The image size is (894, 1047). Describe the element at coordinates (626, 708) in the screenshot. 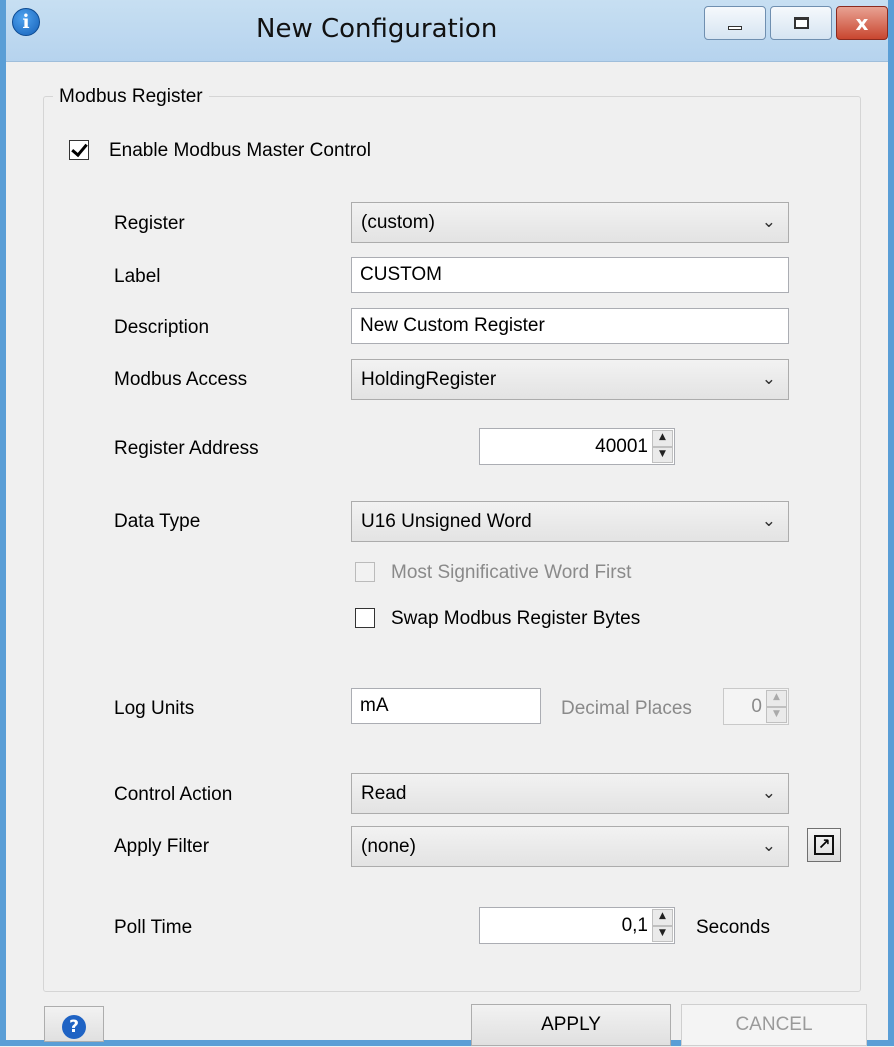

I see `decimal-places-label: Decimal Places` at that location.